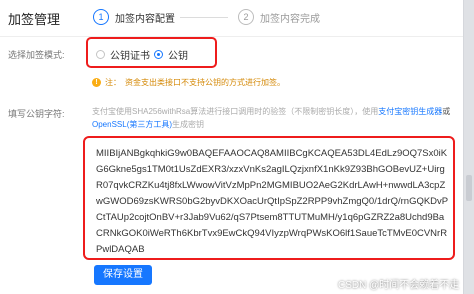  I want to click on radio-public-key-cert: 公钥证书, so click(123, 54).